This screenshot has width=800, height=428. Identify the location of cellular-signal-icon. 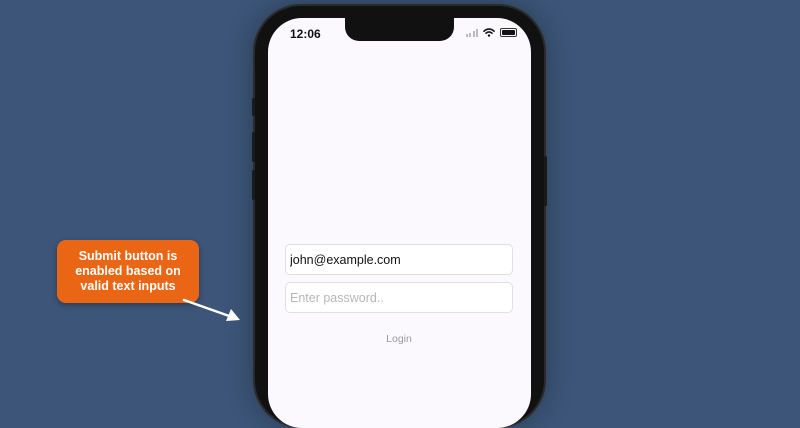
(471, 32).